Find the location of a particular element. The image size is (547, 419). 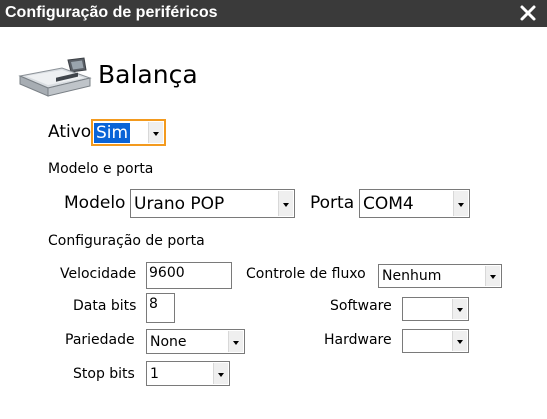

hardware-select is located at coordinates (435, 341).